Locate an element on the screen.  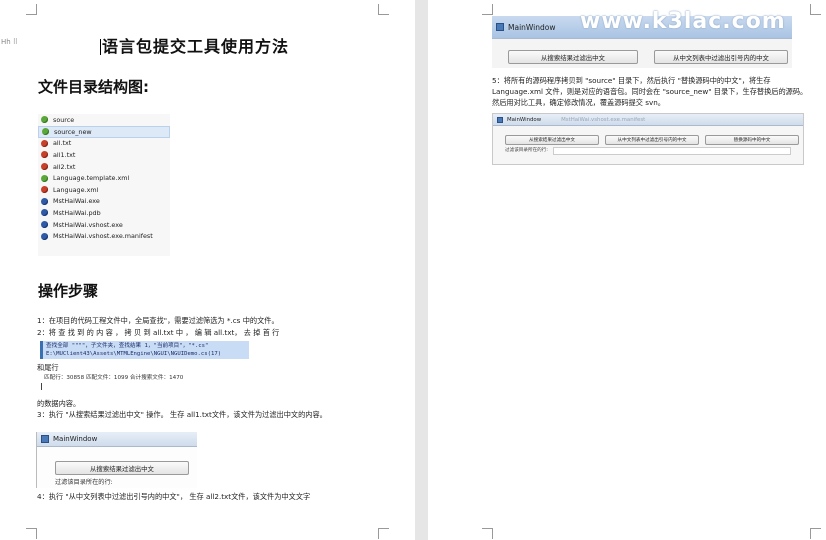
file-list-item: all2.txt is located at coordinates (104, 167).